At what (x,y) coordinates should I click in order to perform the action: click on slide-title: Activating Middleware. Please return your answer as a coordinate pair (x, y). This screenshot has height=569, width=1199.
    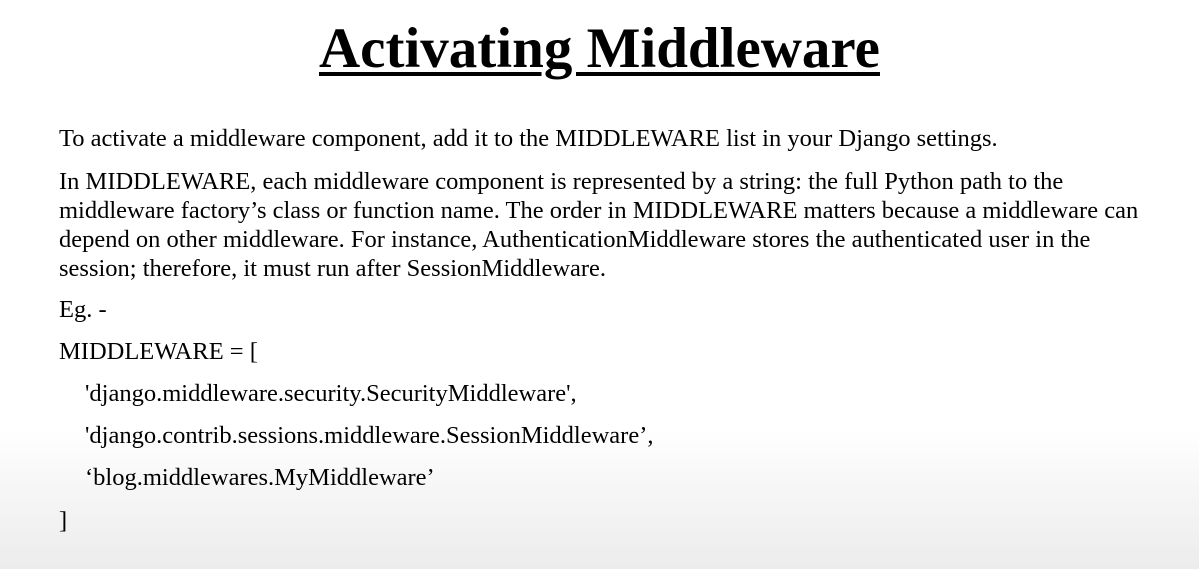
    Looking at the image, I should click on (599, 48).